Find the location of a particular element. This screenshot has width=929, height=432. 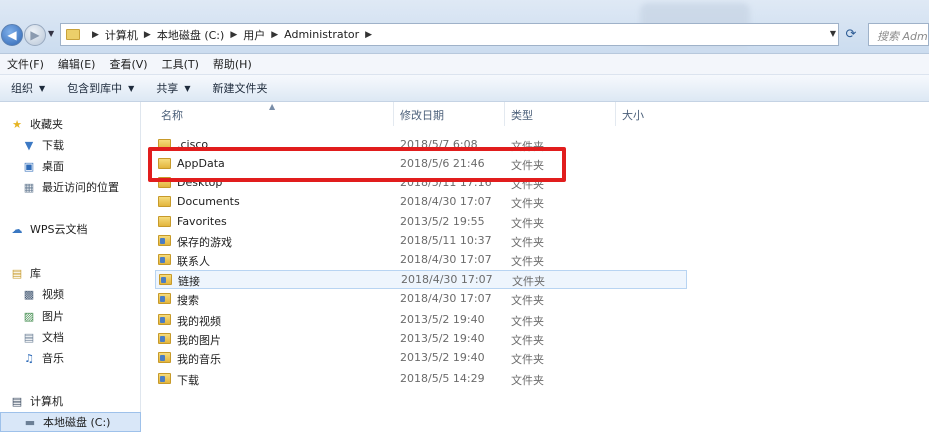

file-date: 2018/5/11 10:37 is located at coordinates (446, 240).